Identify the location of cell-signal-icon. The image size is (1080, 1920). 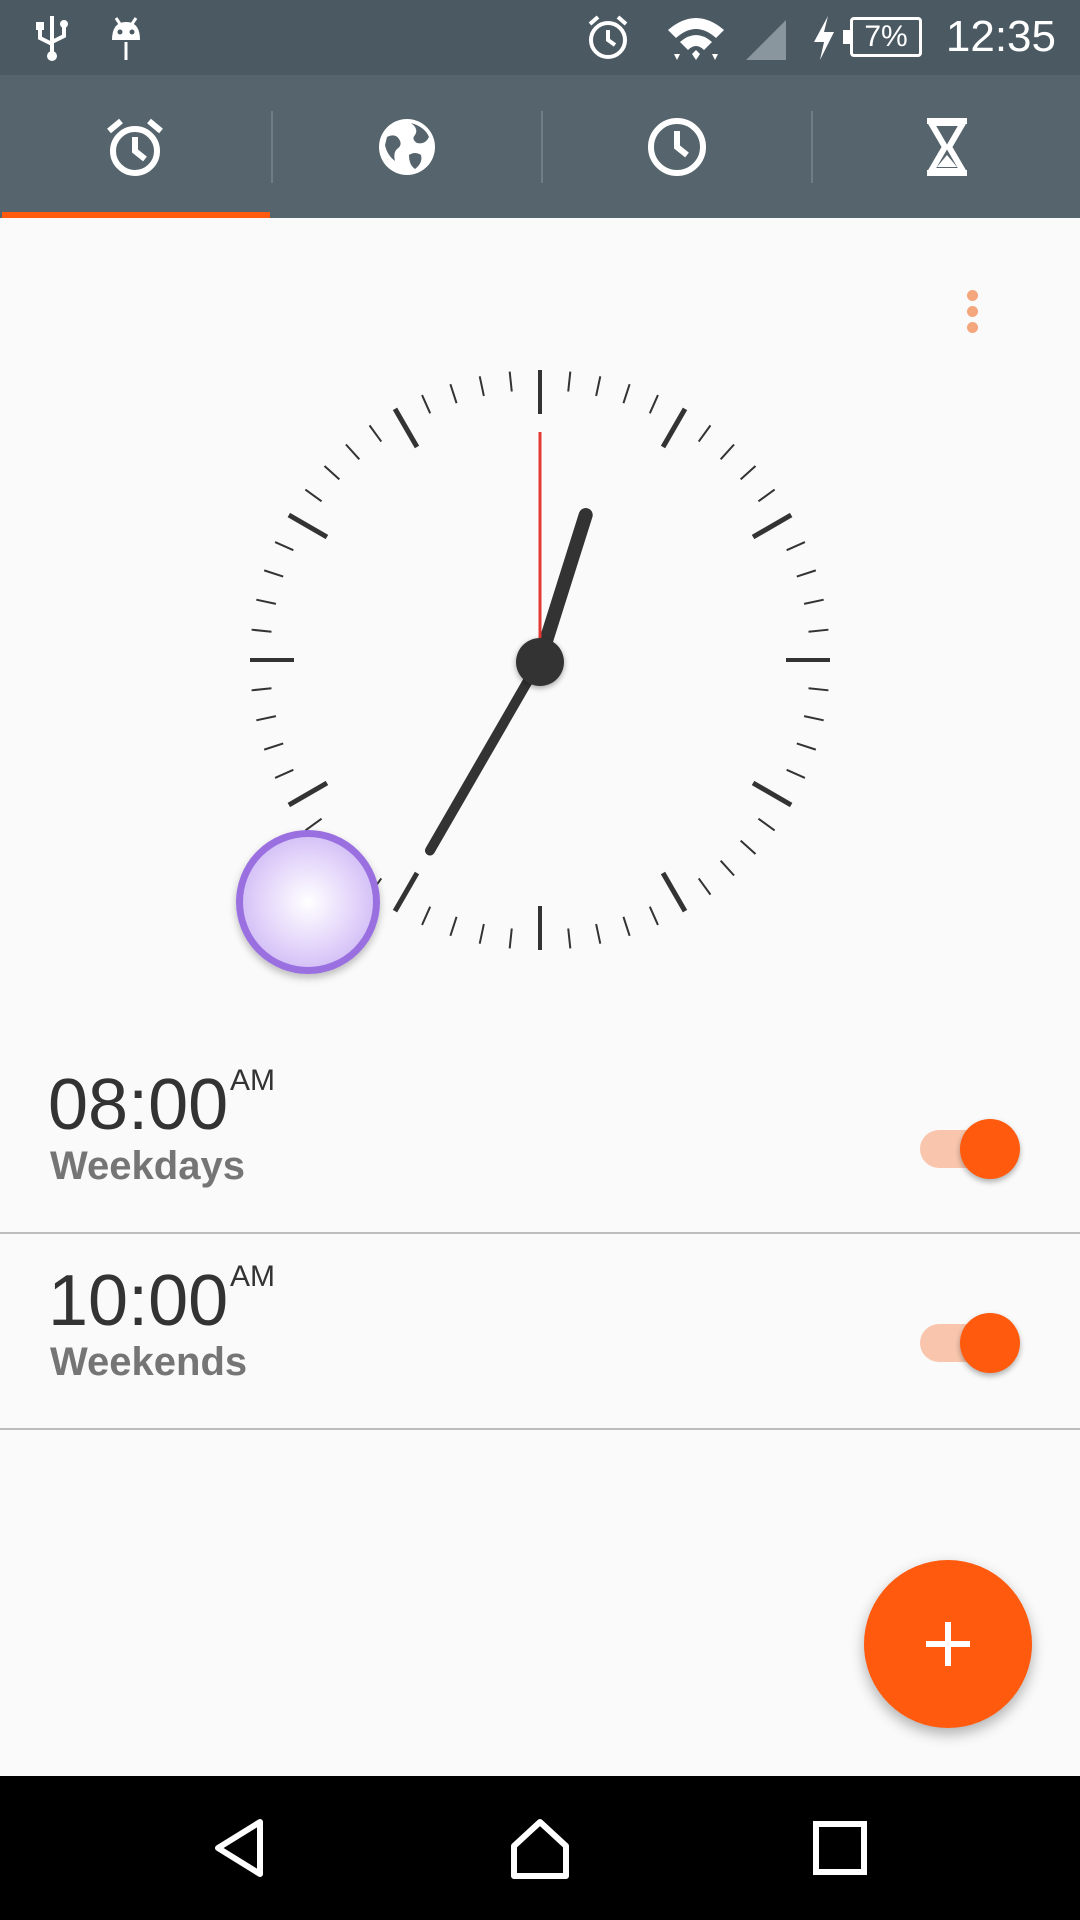
(766, 40).